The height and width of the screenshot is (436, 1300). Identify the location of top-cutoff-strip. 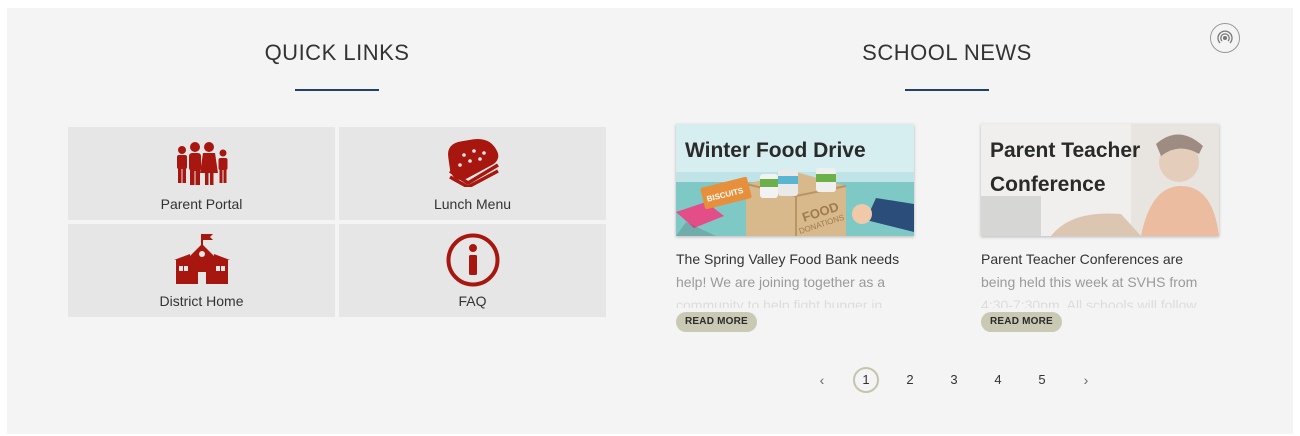
(650, 4).